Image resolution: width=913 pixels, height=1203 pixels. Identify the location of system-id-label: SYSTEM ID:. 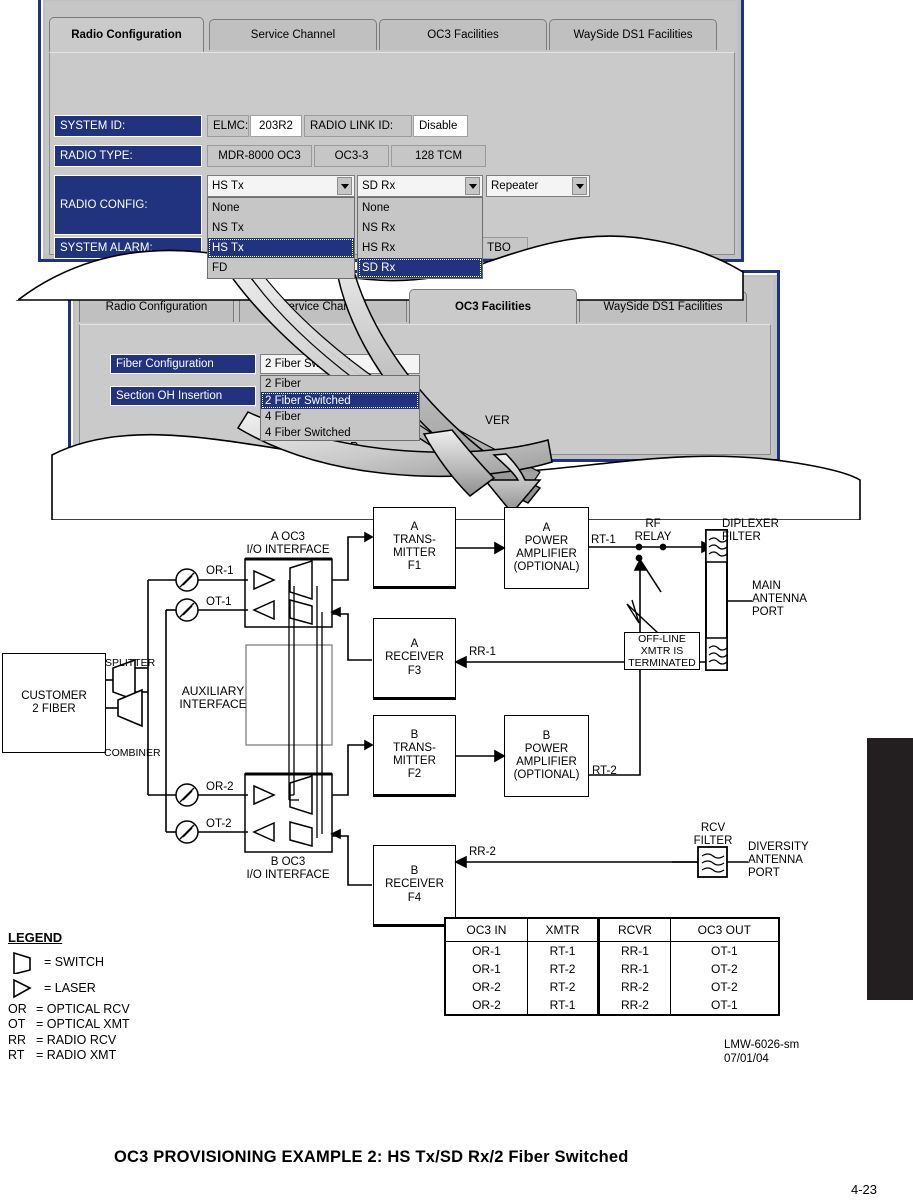
(128, 126).